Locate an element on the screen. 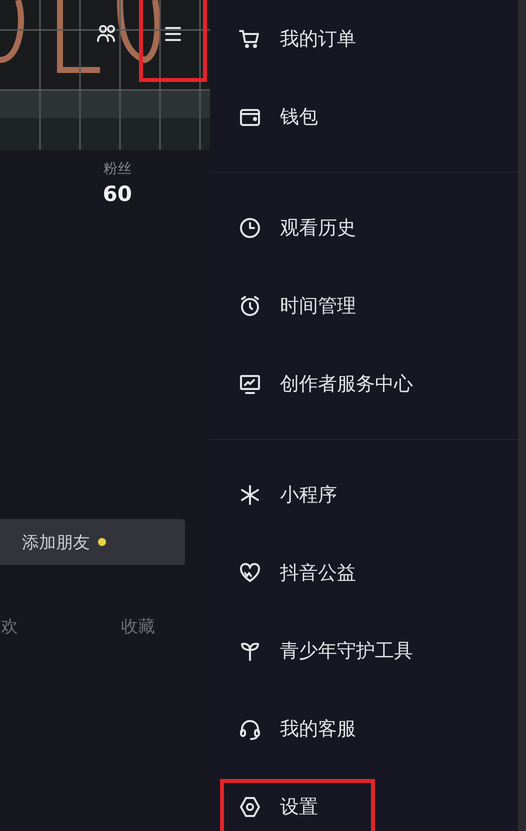 This screenshot has width=526, height=831. menu-item-label: 时间管理 is located at coordinates (318, 306).